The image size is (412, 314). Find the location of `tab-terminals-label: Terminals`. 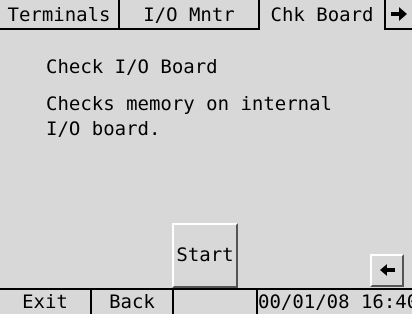

tab-terminals-label: Terminals is located at coordinates (59, 15).